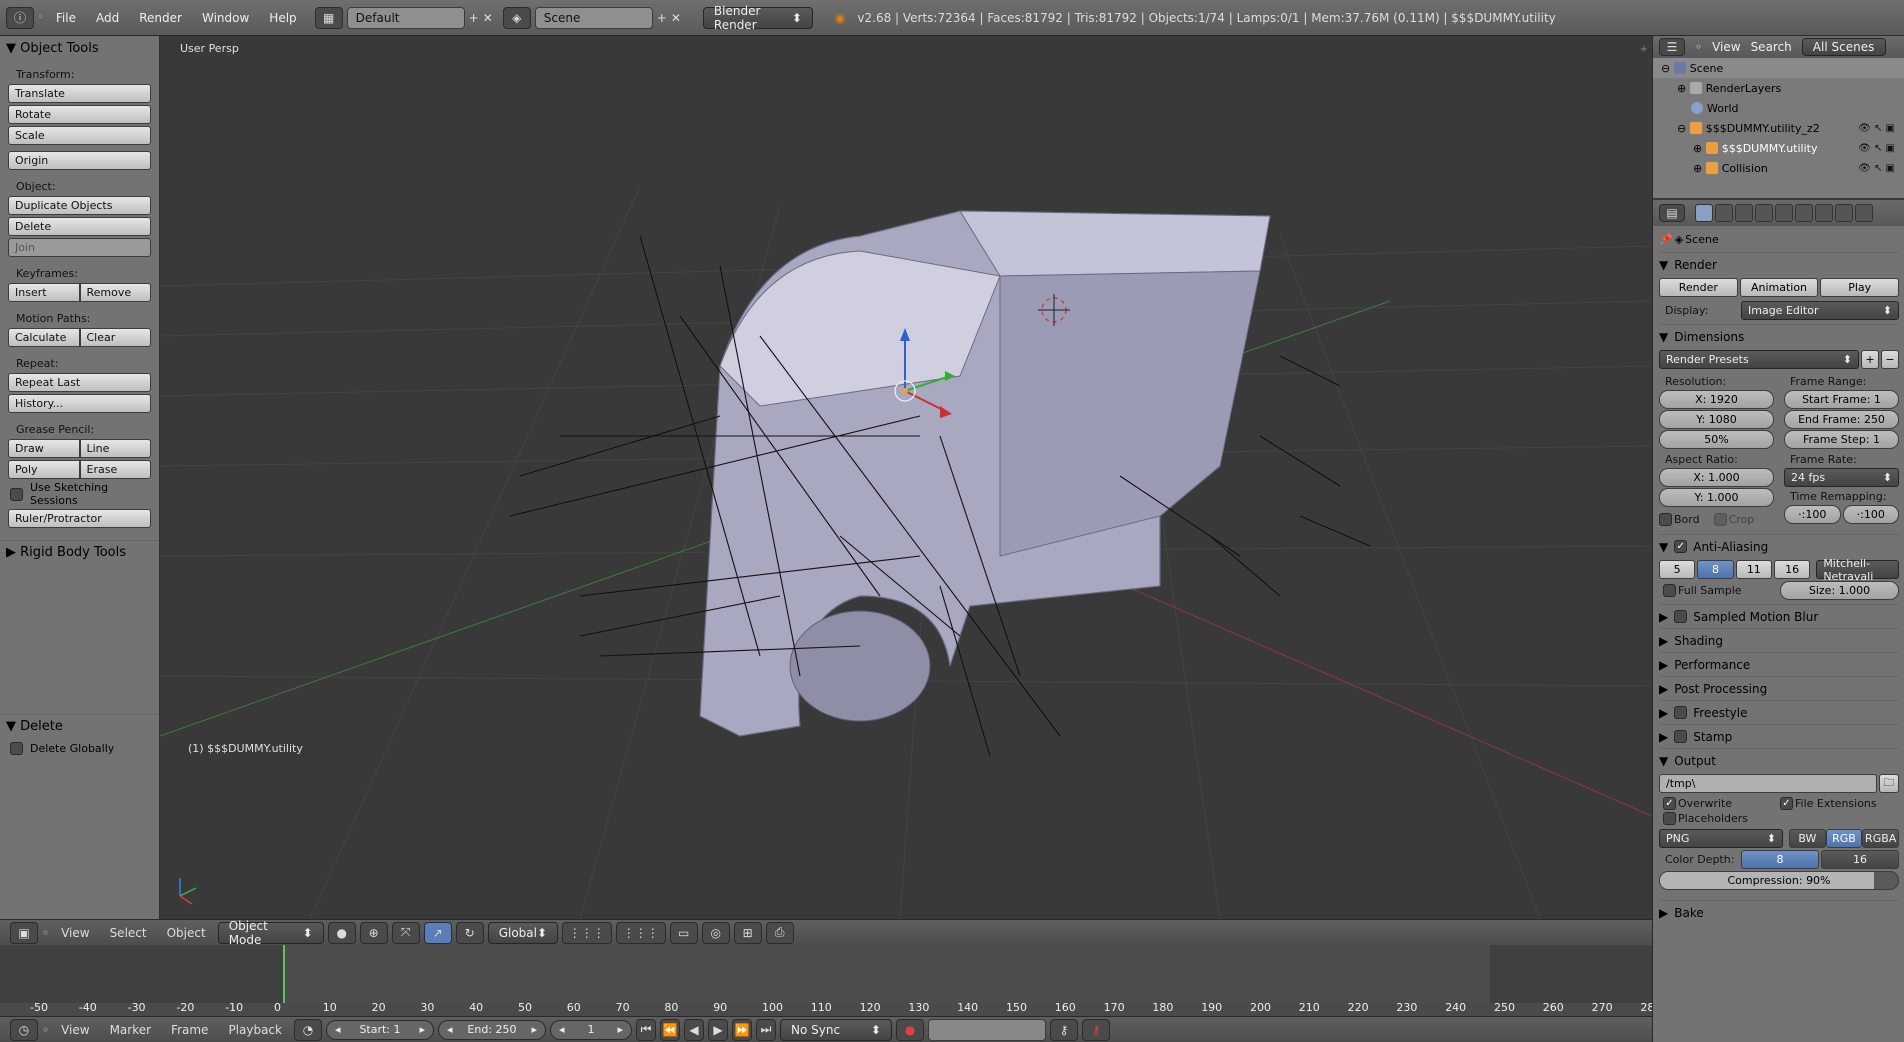 The height and width of the screenshot is (1042, 1904). Describe the element at coordinates (1844, 213) in the screenshot. I see `data-tab-icon` at that location.